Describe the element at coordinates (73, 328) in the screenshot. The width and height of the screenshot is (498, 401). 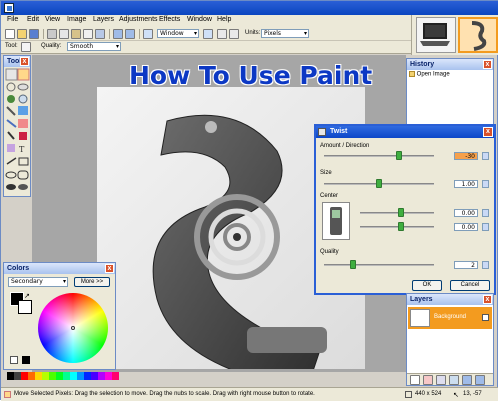
I see `color-wheel-cursor` at that location.